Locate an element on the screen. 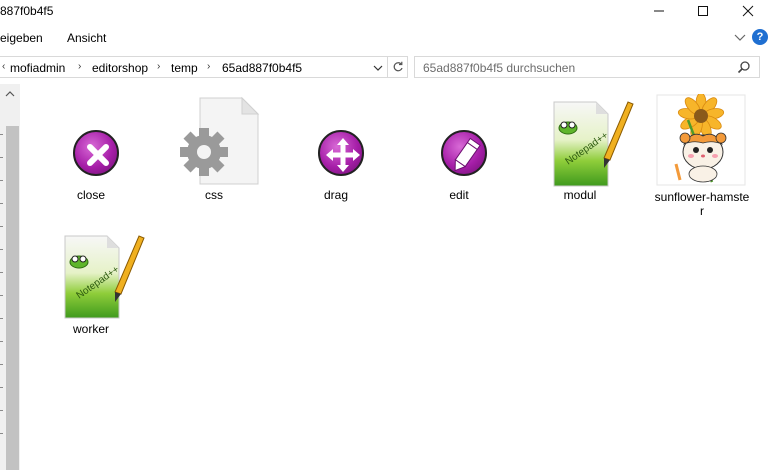 Image resolution: width=768 pixels, height=470 pixels. file-item-sunflower-hamster: sunflower-hamster is located at coordinates (702, 159).